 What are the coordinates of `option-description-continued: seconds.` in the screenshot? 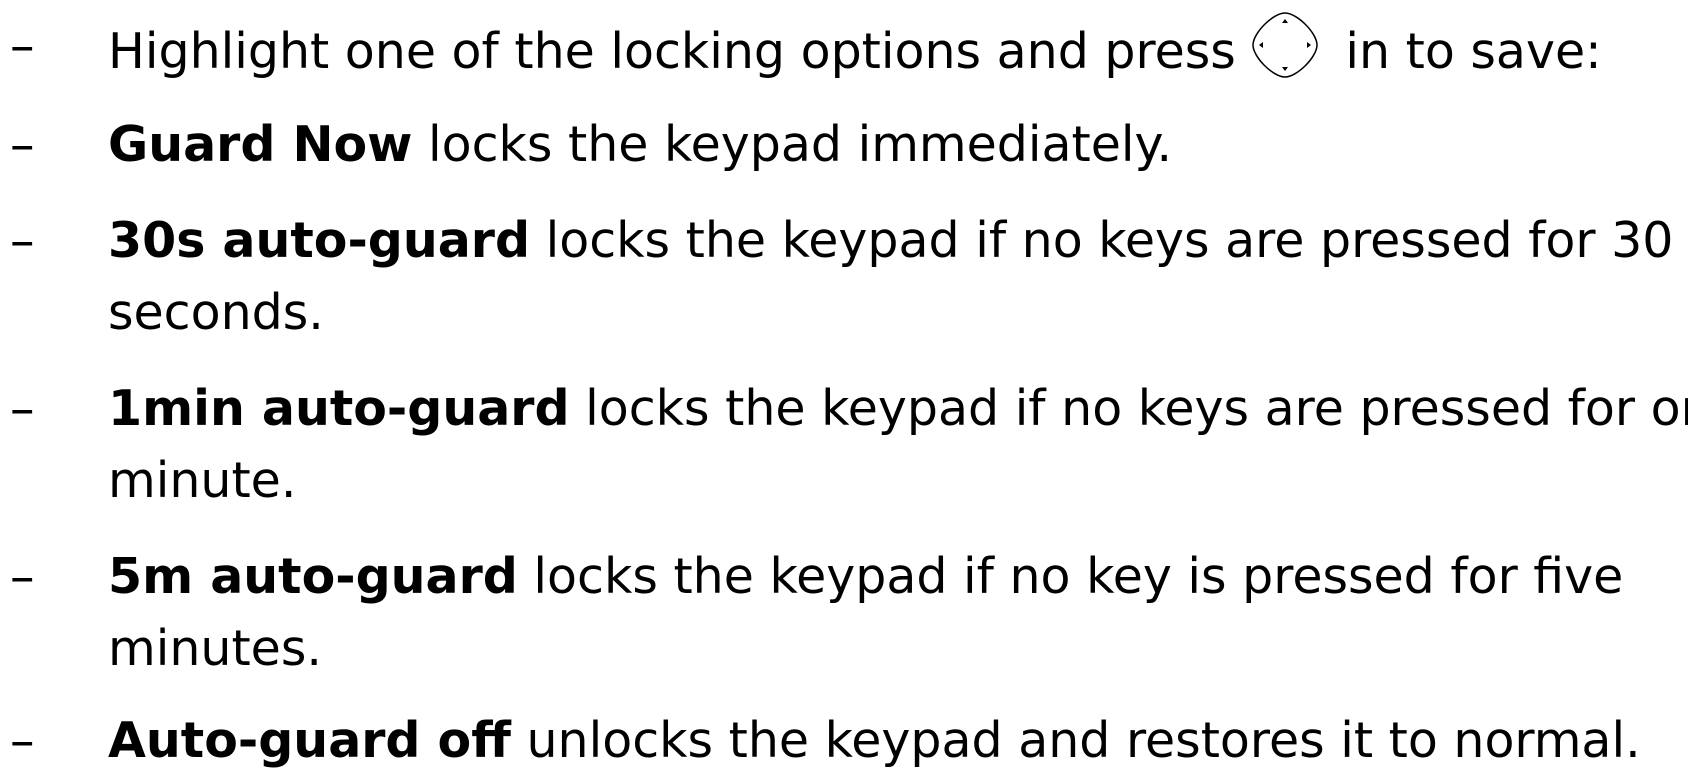 It's located at (216, 312).